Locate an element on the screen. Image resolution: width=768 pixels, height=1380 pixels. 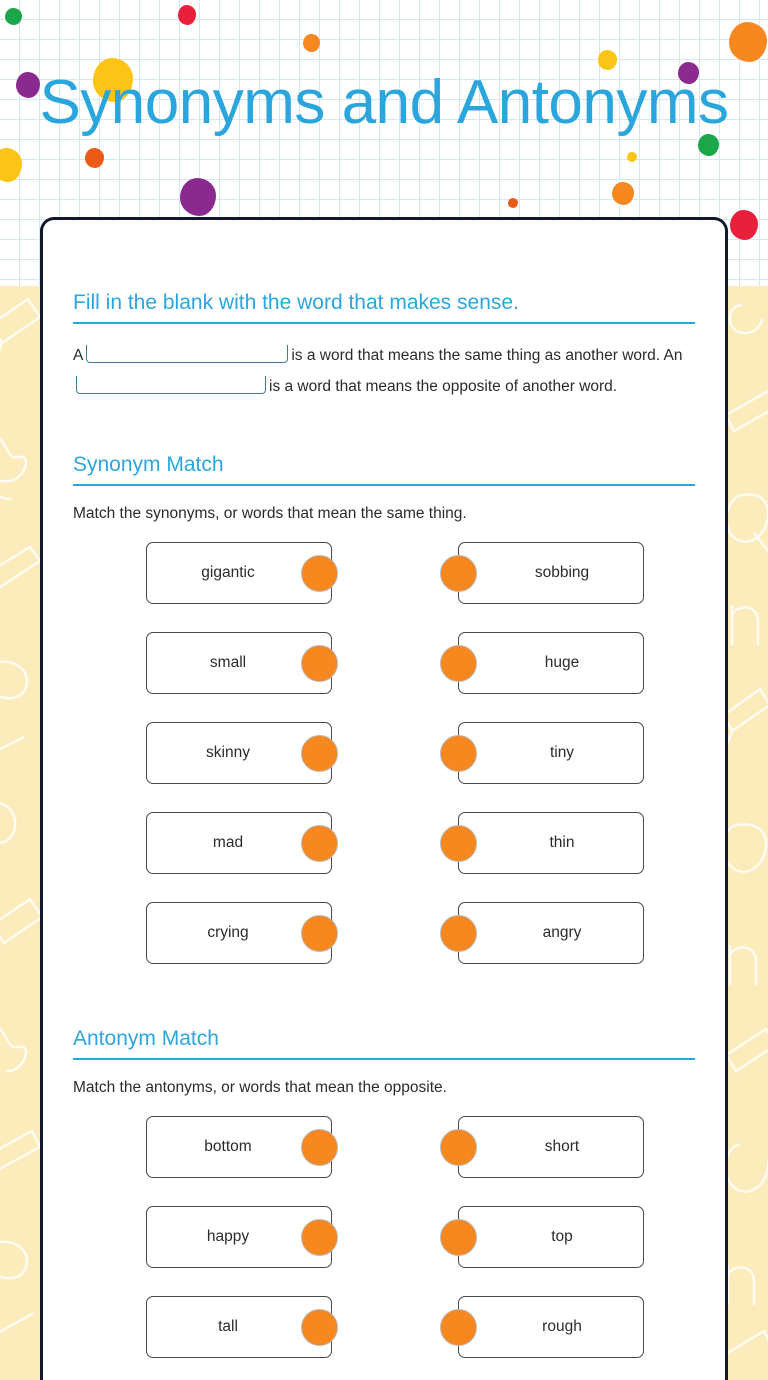
match-row: skinny tiny is located at coordinates (384, 767).